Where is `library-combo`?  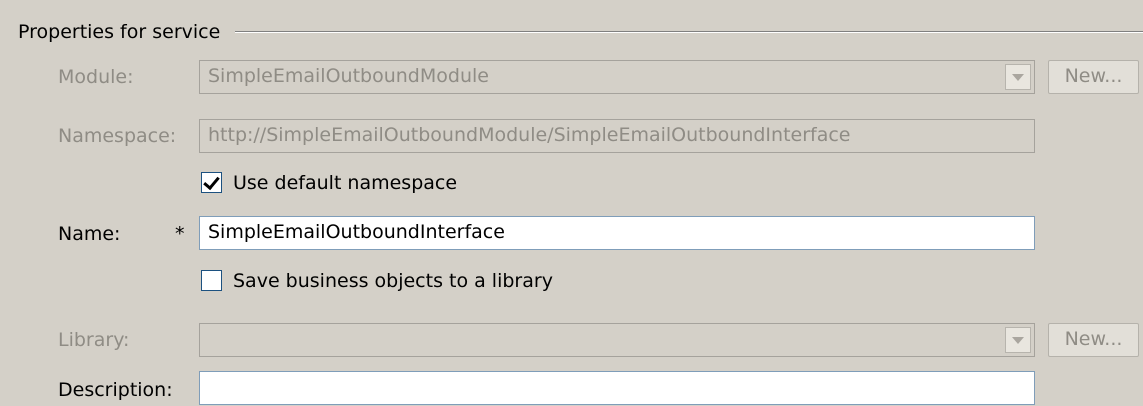
library-combo is located at coordinates (617, 340).